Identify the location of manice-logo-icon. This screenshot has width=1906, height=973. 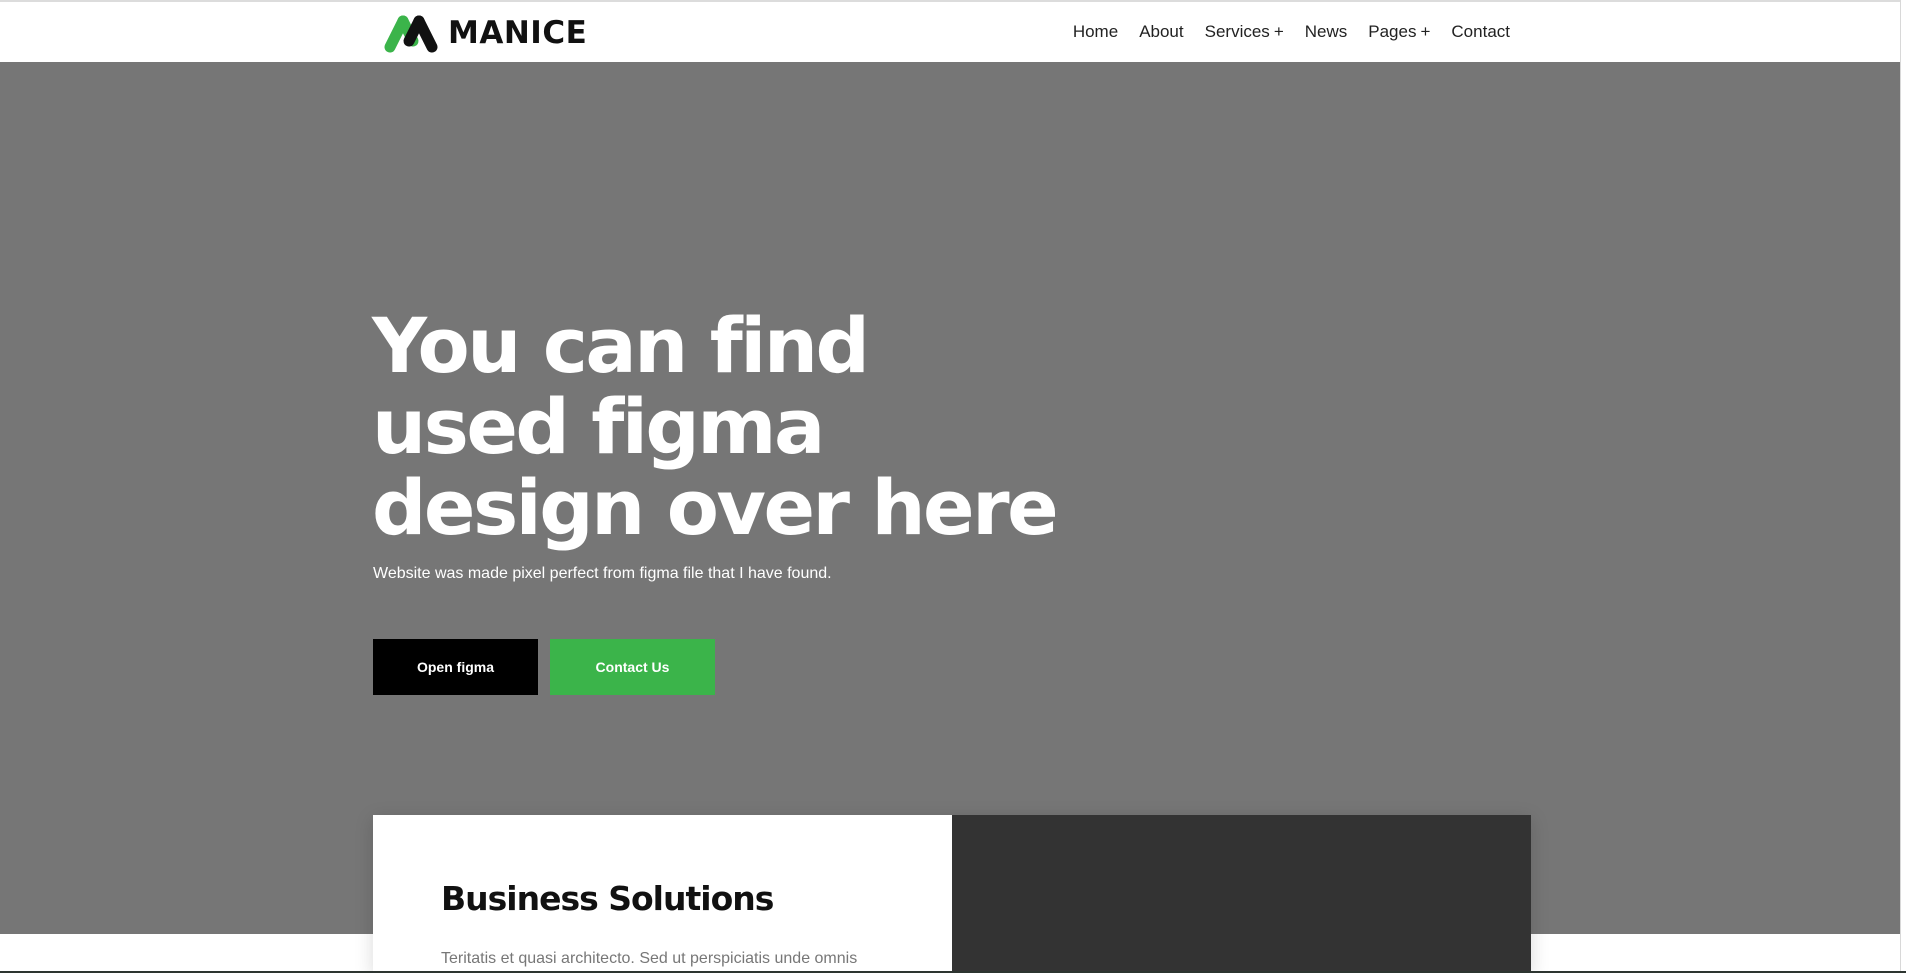
(411, 34).